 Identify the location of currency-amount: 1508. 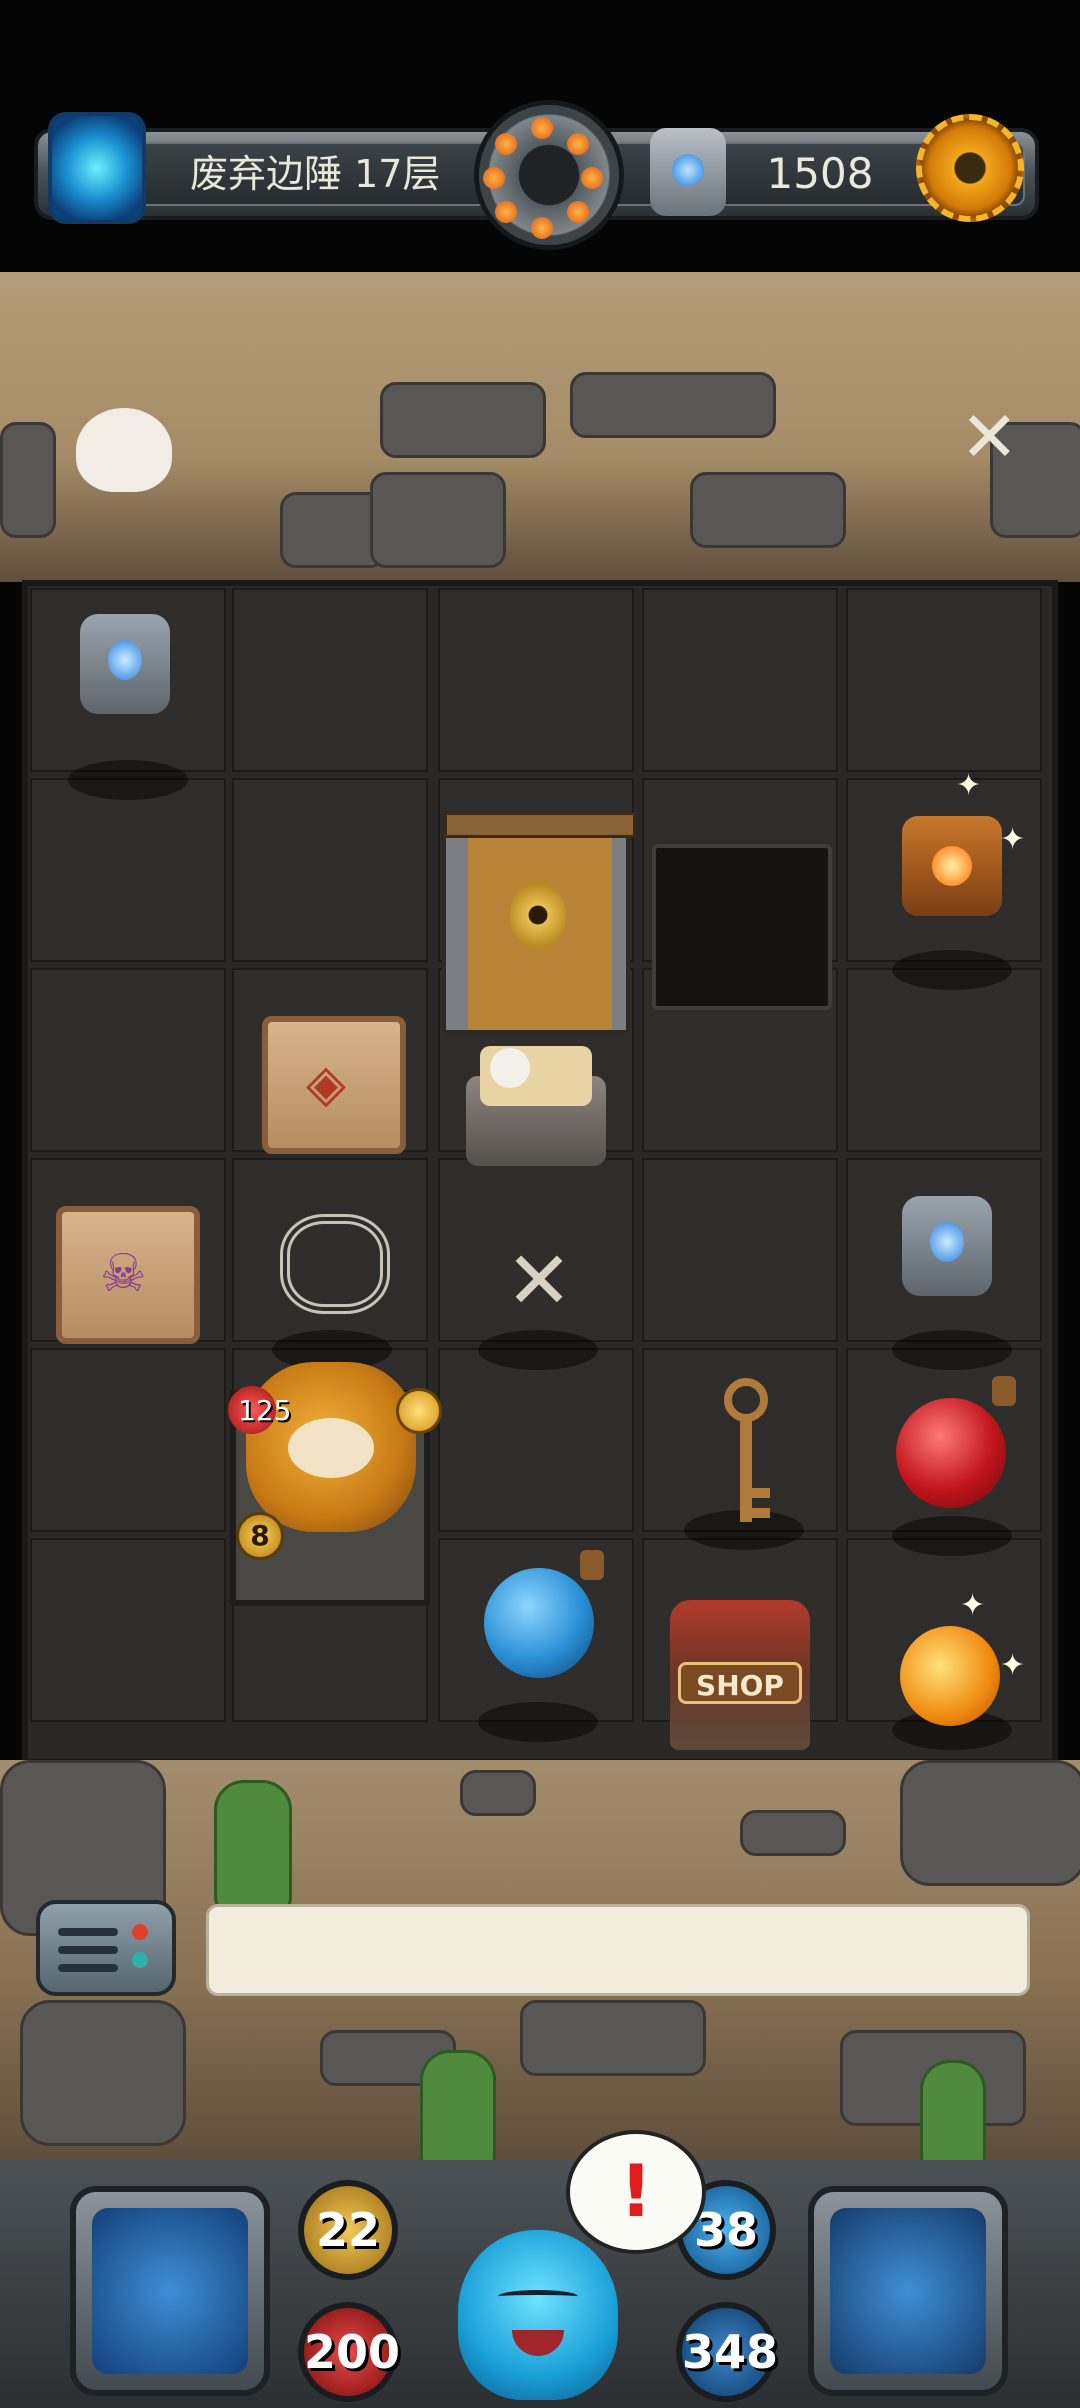
(820, 173).